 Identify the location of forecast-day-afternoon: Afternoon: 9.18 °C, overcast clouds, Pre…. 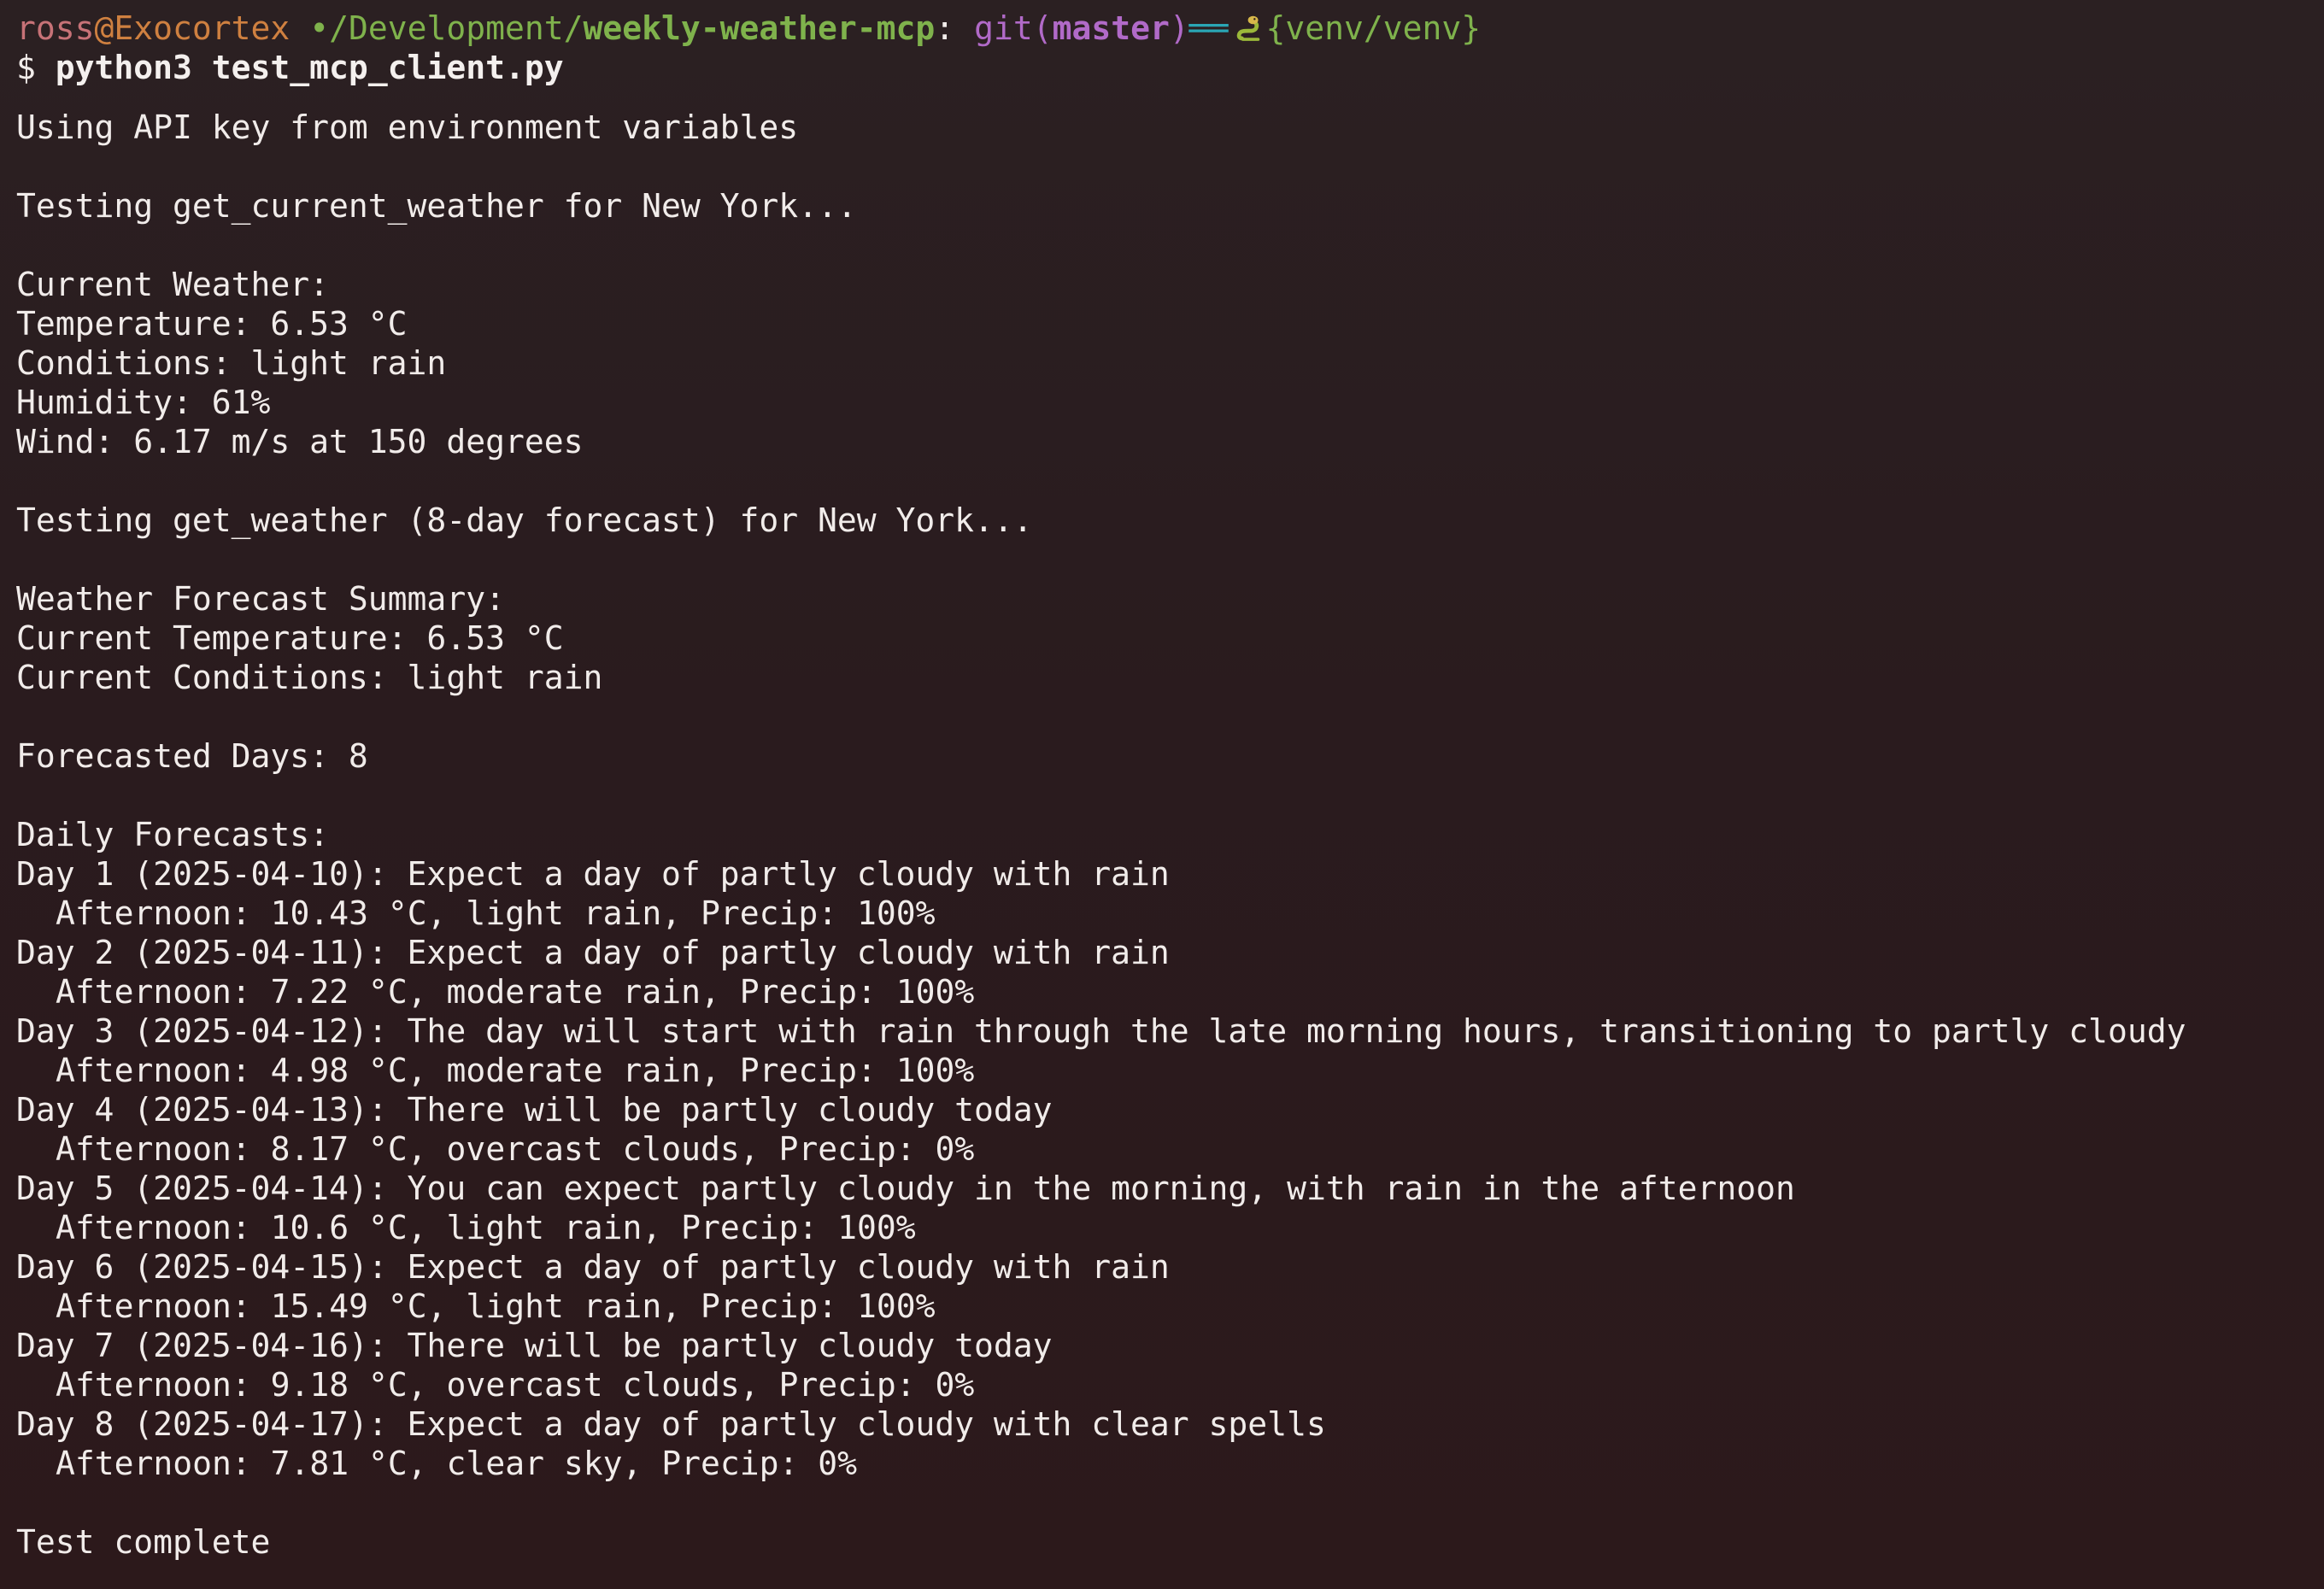
(515, 1385).